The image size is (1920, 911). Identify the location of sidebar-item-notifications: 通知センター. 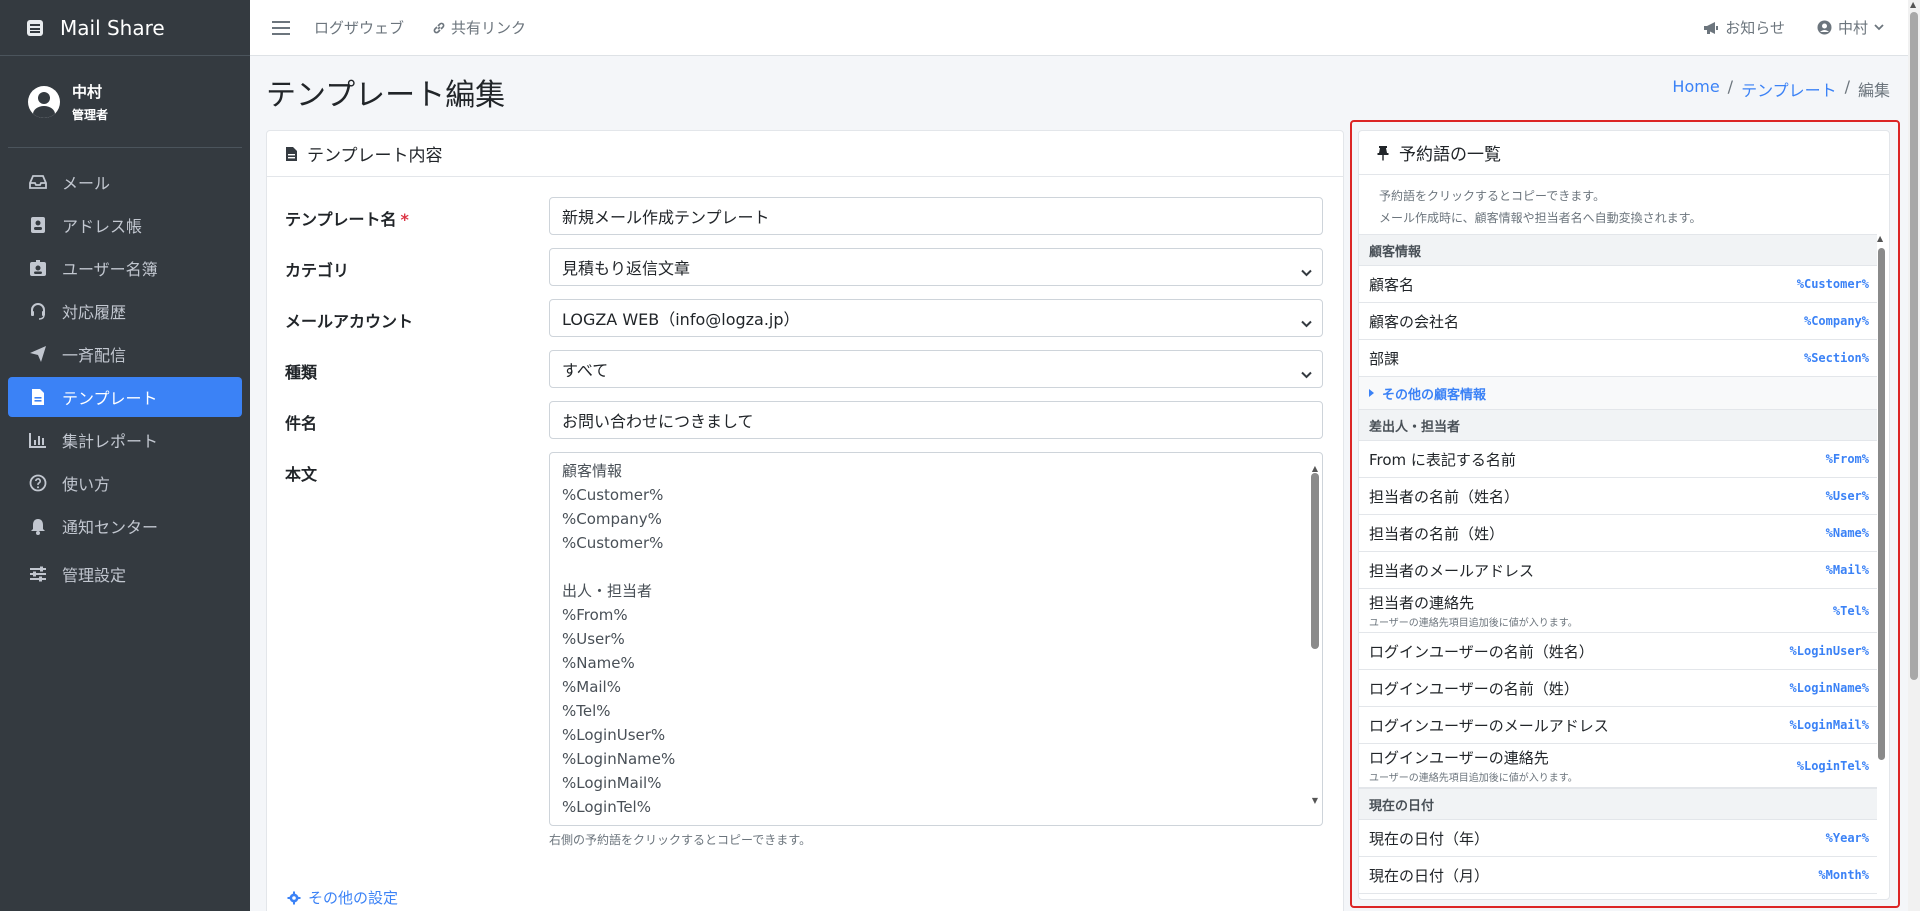
(125, 526).